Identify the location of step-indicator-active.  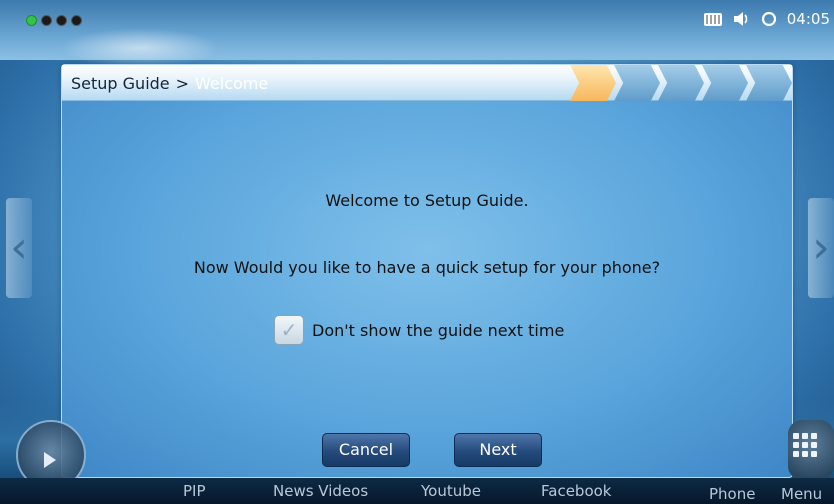
(593, 83).